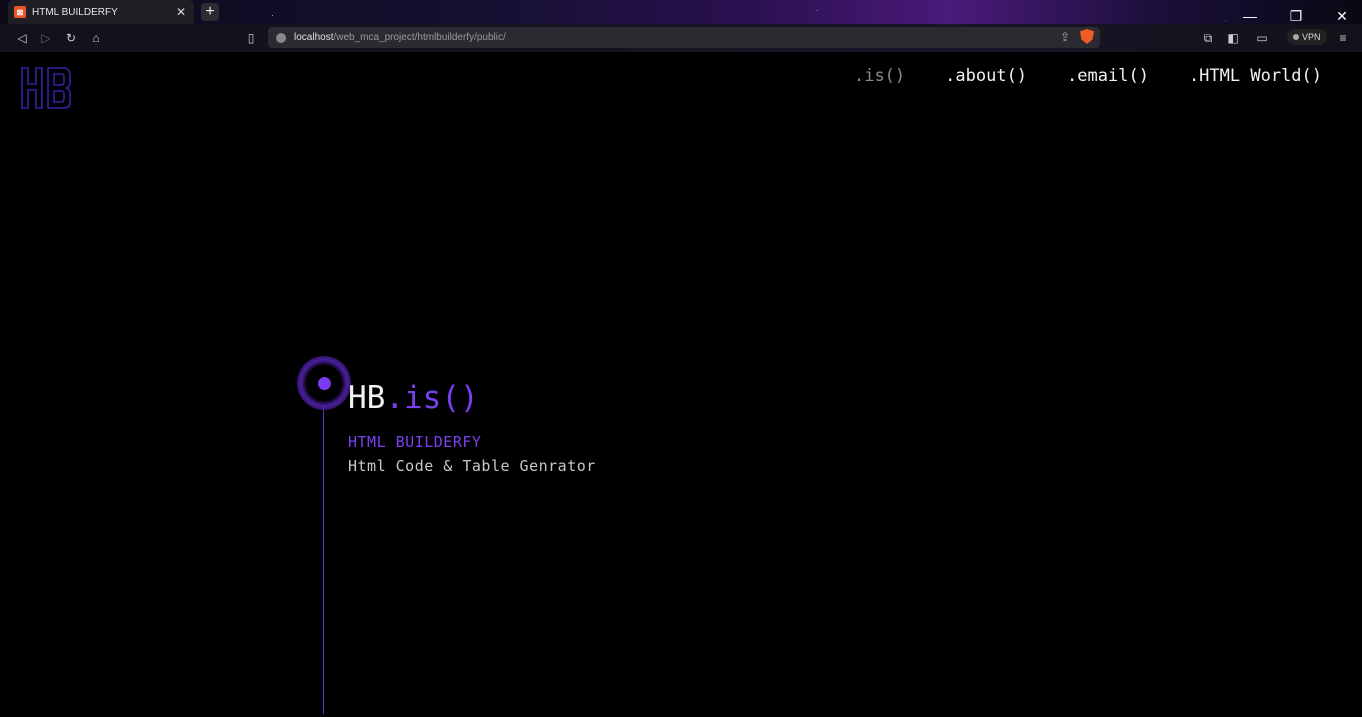  Describe the element at coordinates (1087, 36) in the screenshot. I see `brave-shields-icon` at that location.